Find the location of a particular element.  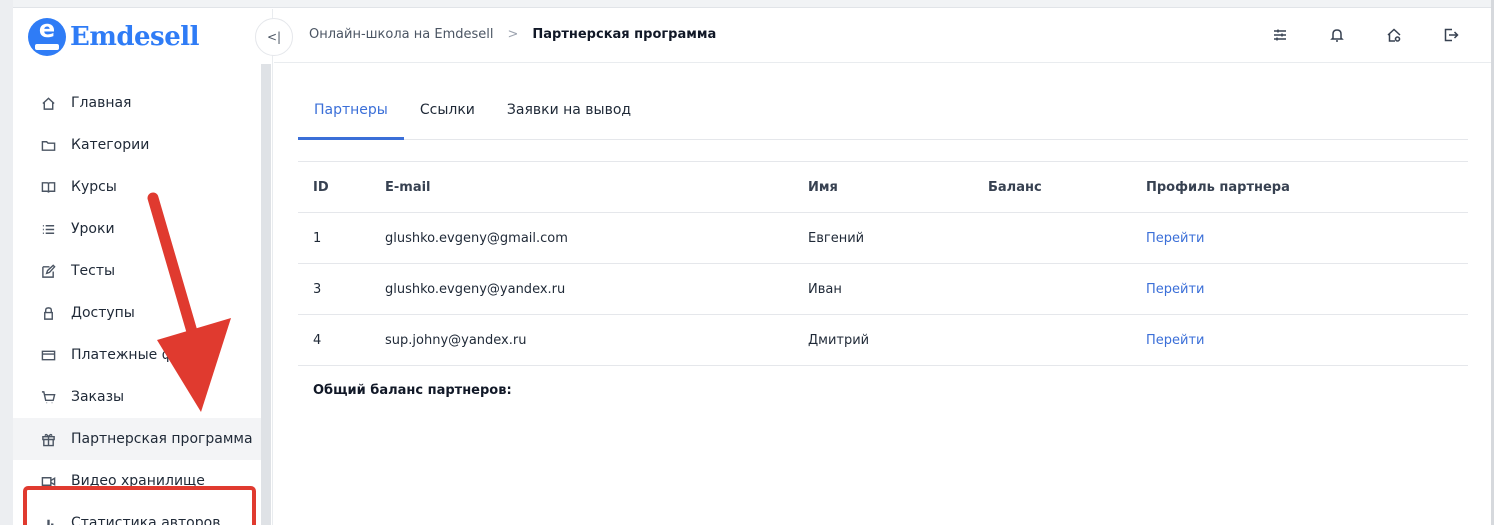

cell-email: glushko.evgeny@gmail.com is located at coordinates (476, 238).